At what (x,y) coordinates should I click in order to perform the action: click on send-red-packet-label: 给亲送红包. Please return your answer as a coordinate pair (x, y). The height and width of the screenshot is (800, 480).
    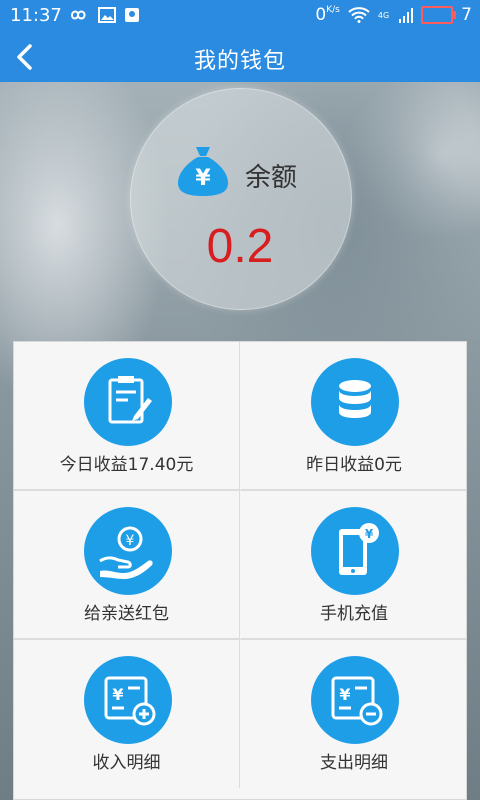
    Looking at the image, I should click on (126, 614).